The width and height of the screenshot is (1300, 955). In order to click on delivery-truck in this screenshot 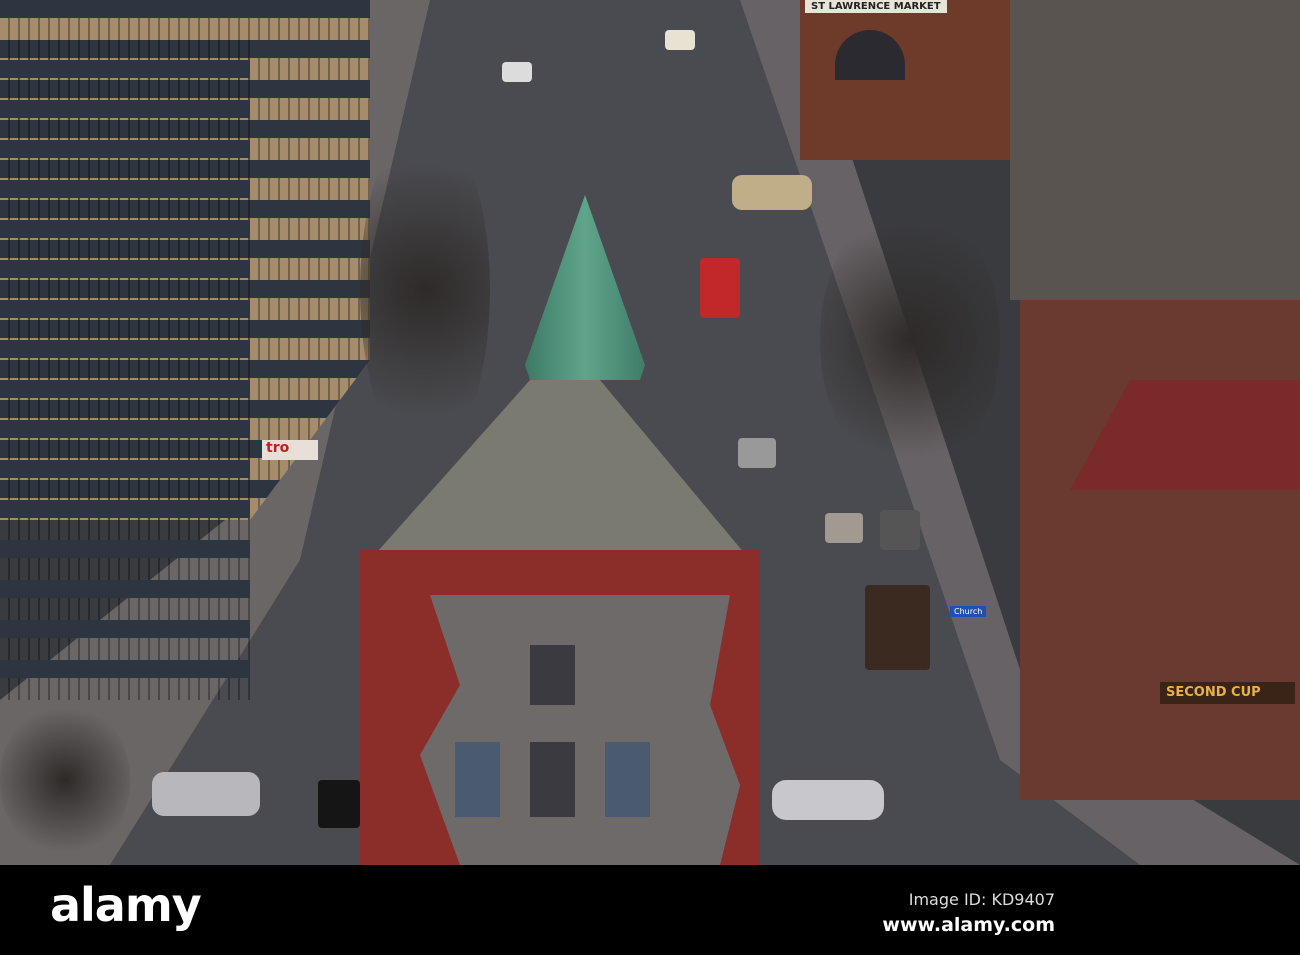, I will do `click(897, 627)`.